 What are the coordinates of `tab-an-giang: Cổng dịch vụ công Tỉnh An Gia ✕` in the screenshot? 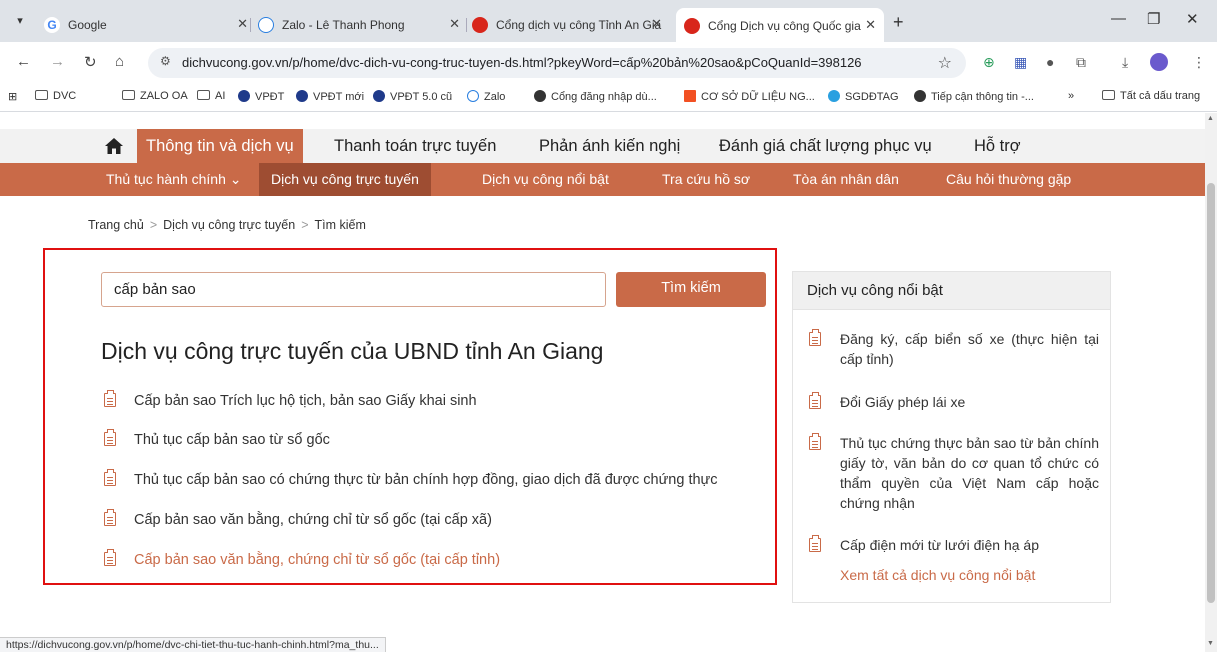 It's located at (571, 24).